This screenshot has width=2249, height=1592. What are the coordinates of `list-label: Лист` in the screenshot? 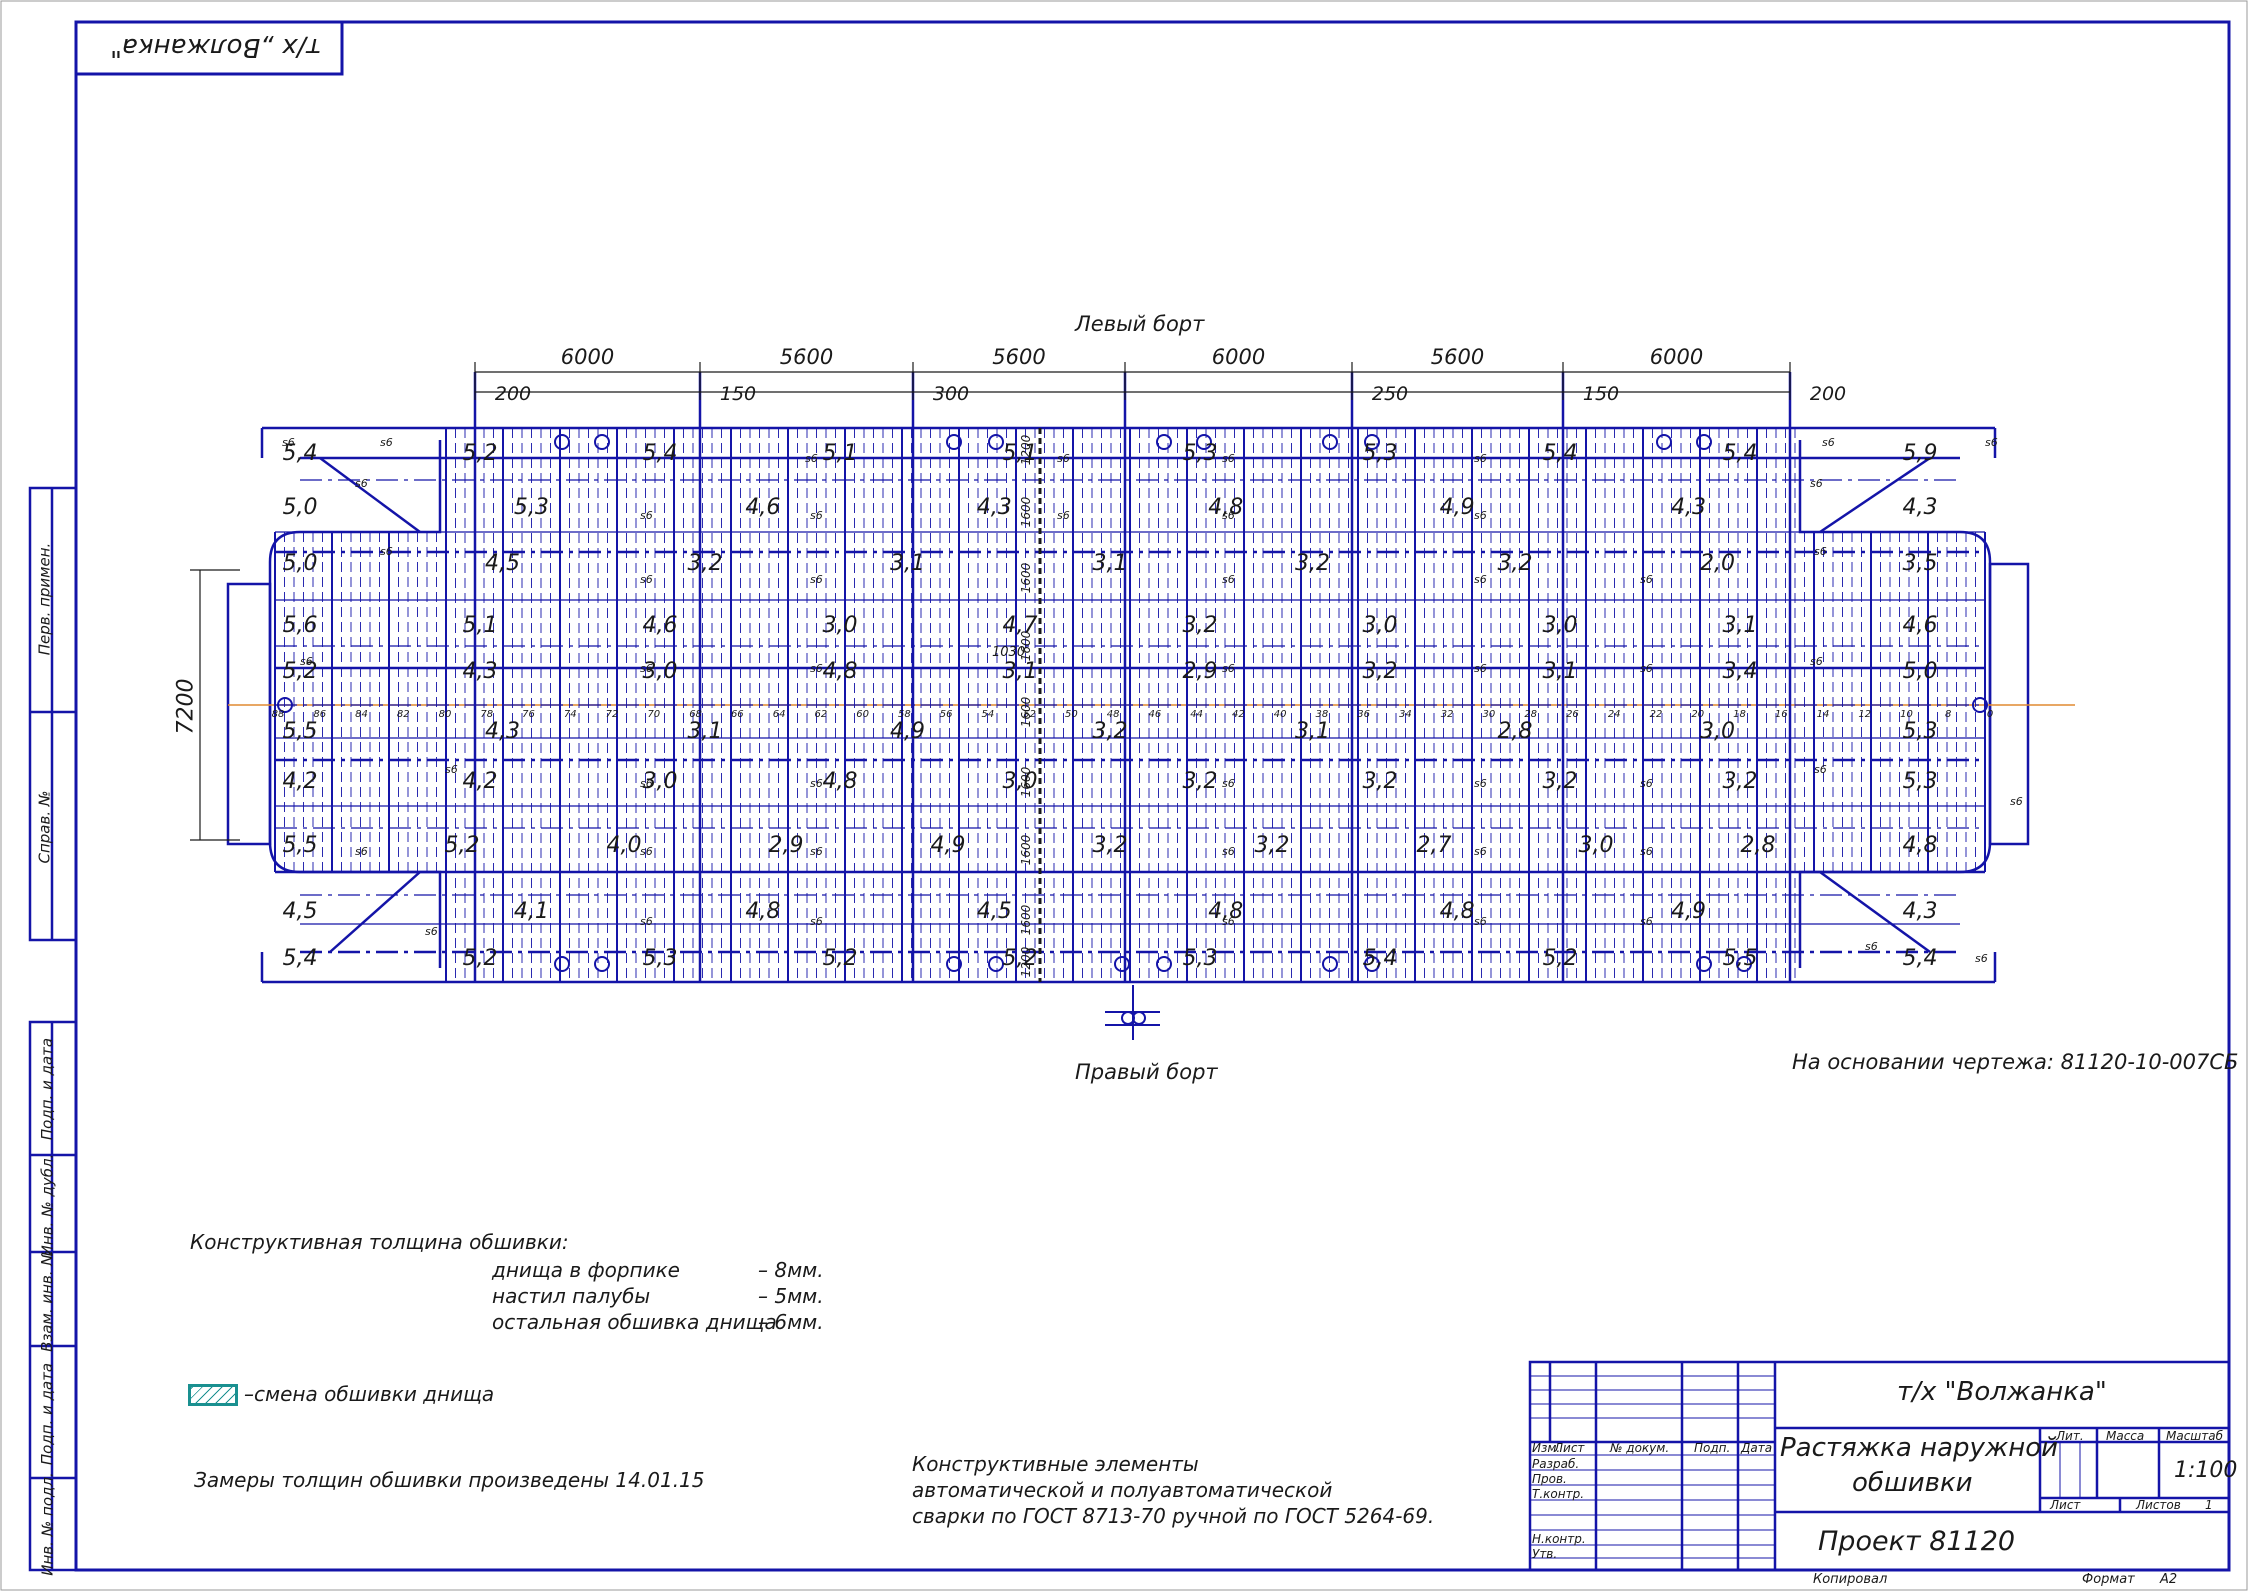 It's located at (2065, 1505).